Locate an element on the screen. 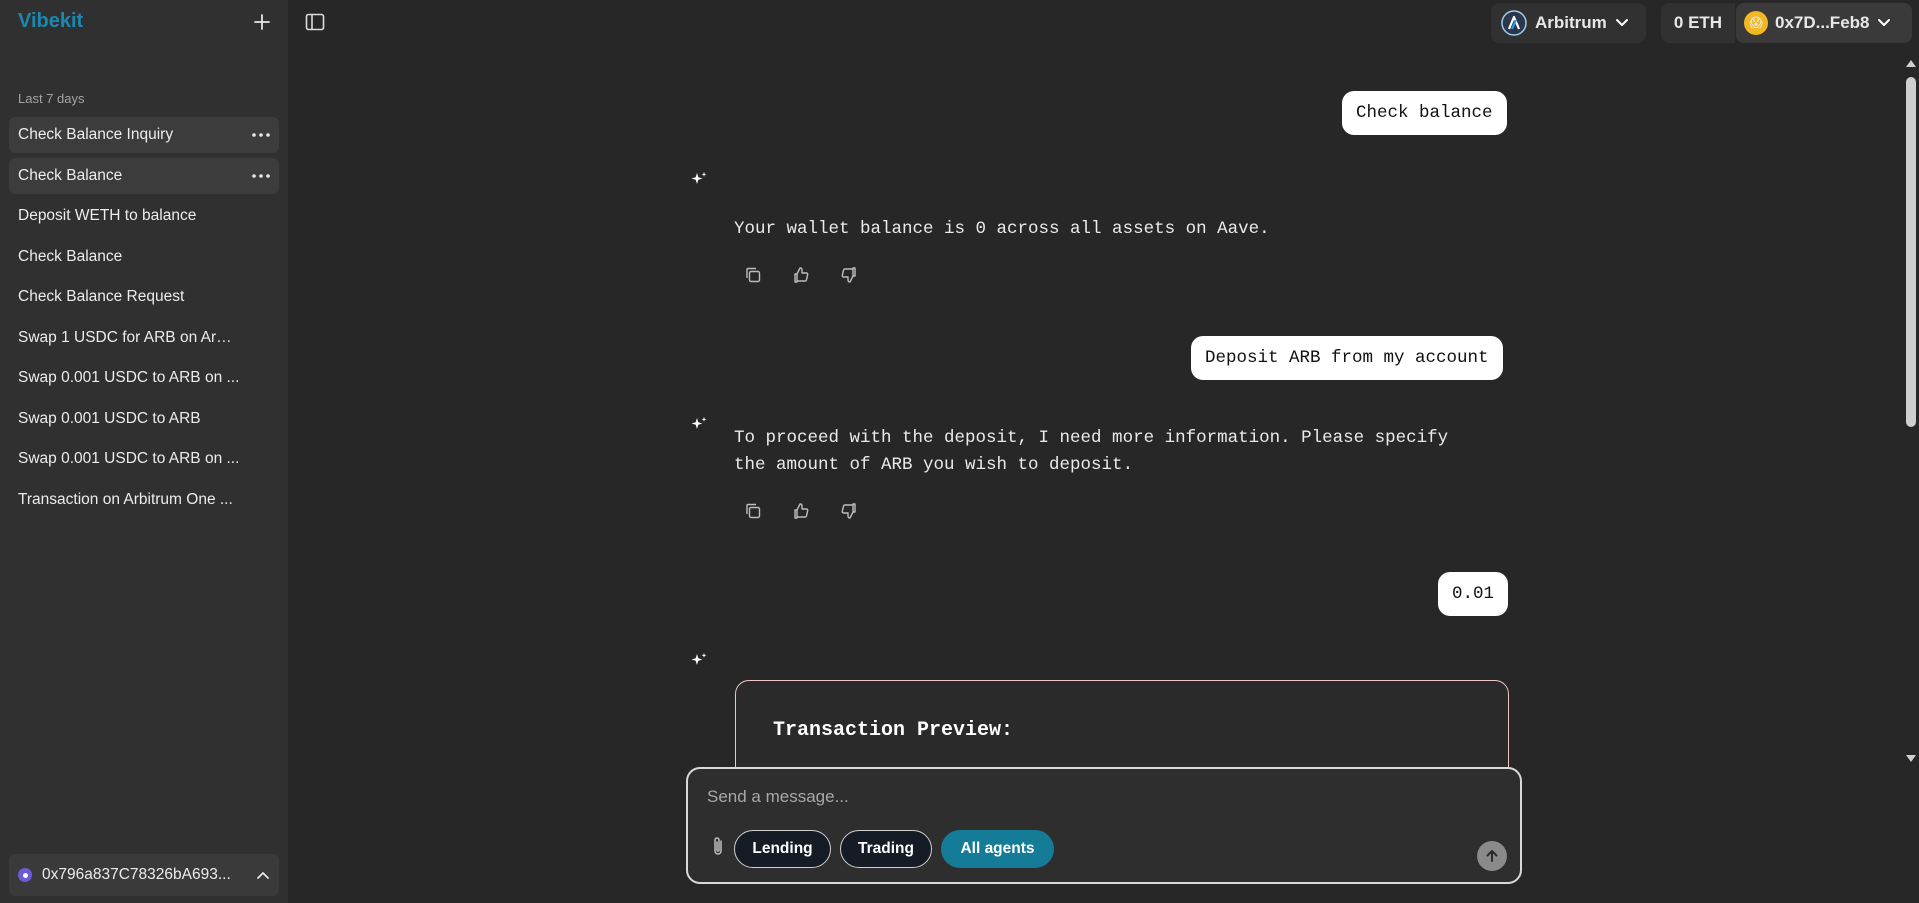  user-message: Deposit ARB from my account is located at coordinates (1347, 358).